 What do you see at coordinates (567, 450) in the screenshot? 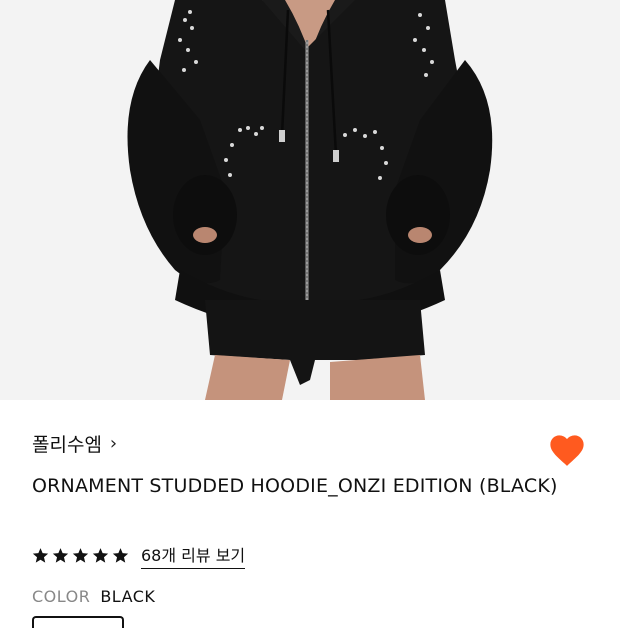
I see `heart-icon` at bounding box center [567, 450].